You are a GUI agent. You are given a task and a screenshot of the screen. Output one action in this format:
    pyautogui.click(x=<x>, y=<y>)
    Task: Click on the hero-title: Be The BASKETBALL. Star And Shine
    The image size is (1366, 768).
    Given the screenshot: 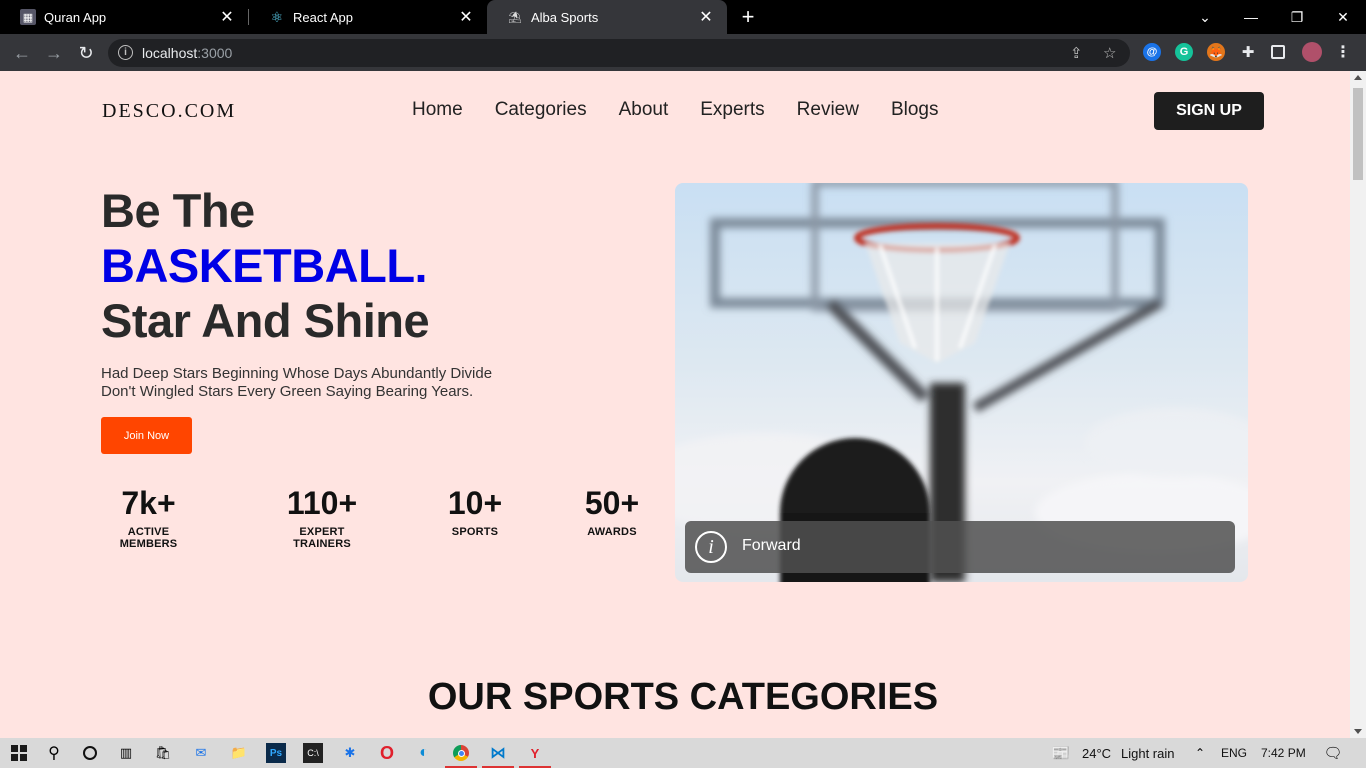 What is the action you would take?
    pyautogui.click(x=265, y=265)
    